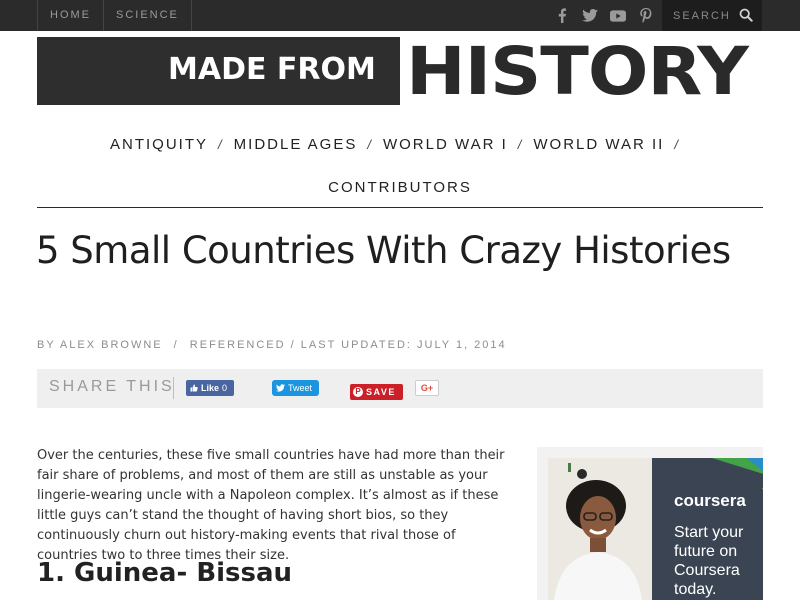  I want to click on share-bar: SHARE THIS Like 0 Tweet P SAVE G+, so click(400, 388).